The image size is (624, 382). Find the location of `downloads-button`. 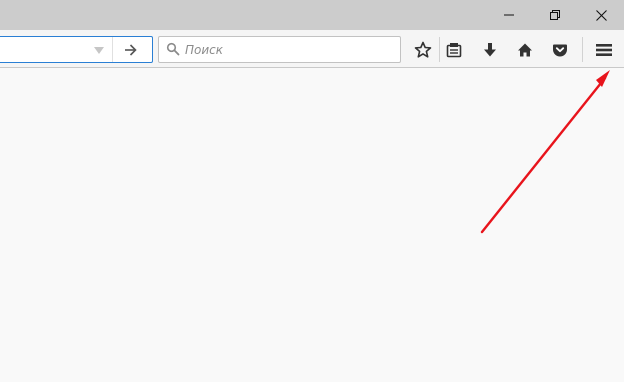

downloads-button is located at coordinates (490, 50).